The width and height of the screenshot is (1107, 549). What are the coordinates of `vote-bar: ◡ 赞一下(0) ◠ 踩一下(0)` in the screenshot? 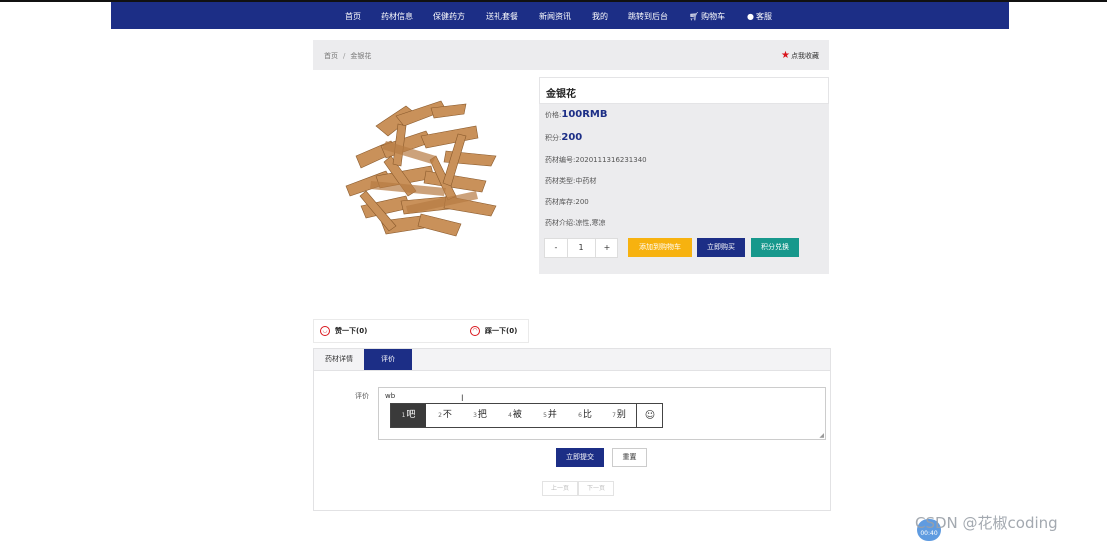 It's located at (421, 331).